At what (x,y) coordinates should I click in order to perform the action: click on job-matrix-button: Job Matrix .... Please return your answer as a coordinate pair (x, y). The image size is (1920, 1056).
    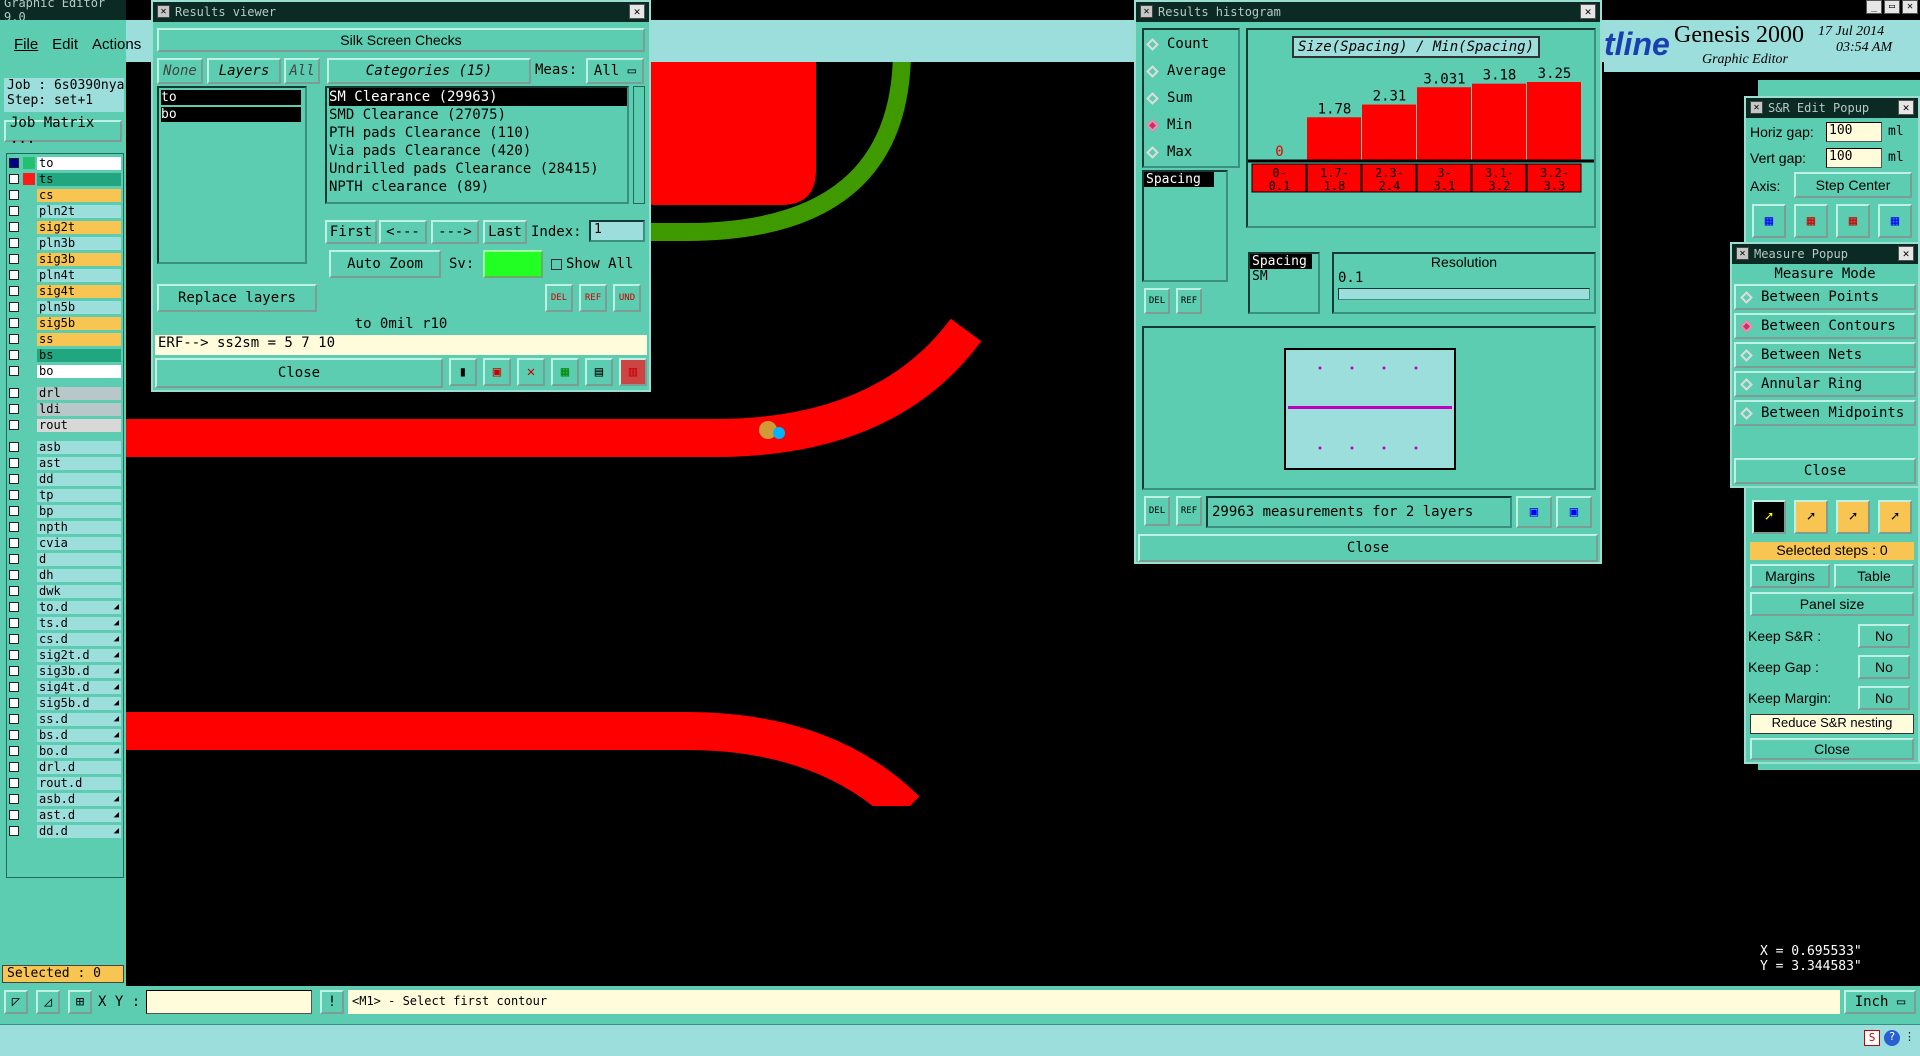
    Looking at the image, I should click on (63, 131).